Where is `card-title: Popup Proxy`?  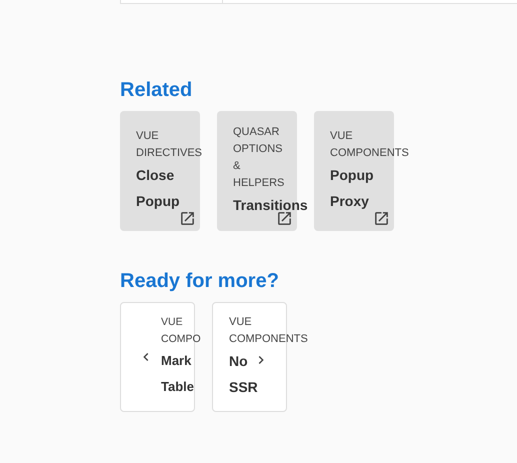 card-title: Popup Proxy is located at coordinates (352, 188).